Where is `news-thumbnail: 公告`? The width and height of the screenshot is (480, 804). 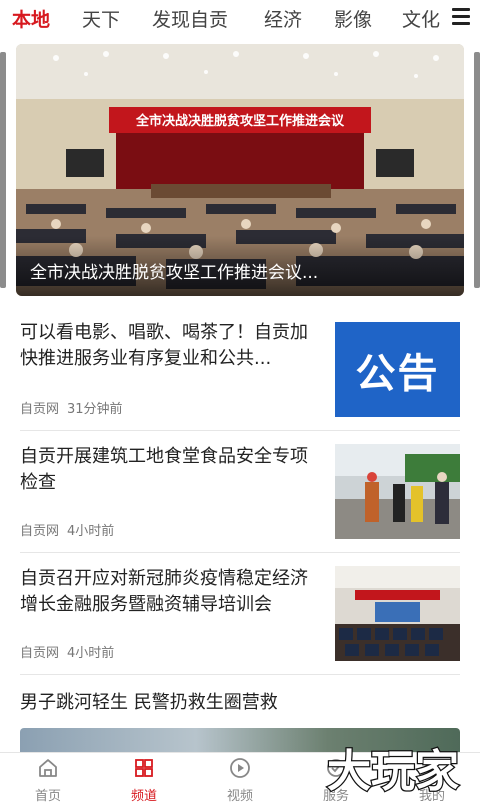
news-thumbnail: 公告 is located at coordinates (397, 369).